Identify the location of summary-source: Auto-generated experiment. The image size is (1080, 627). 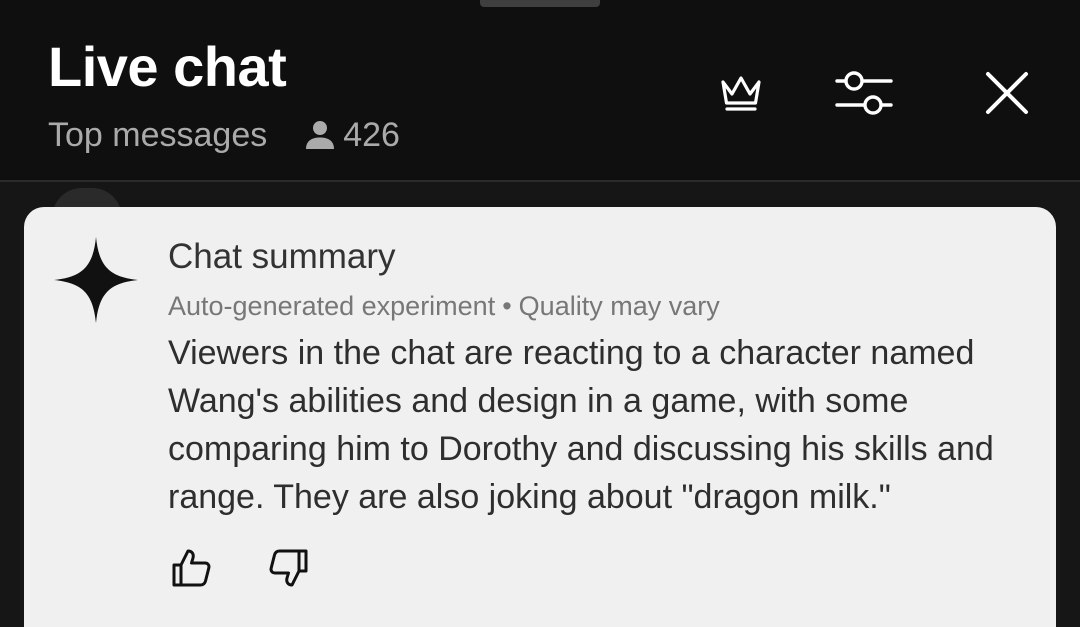
(332, 306).